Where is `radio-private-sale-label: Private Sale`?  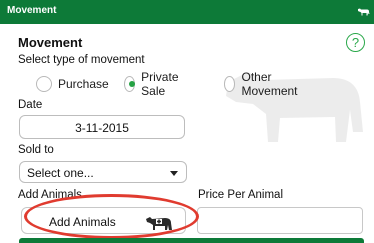
radio-private-sale-label: Private Sale is located at coordinates (160, 84).